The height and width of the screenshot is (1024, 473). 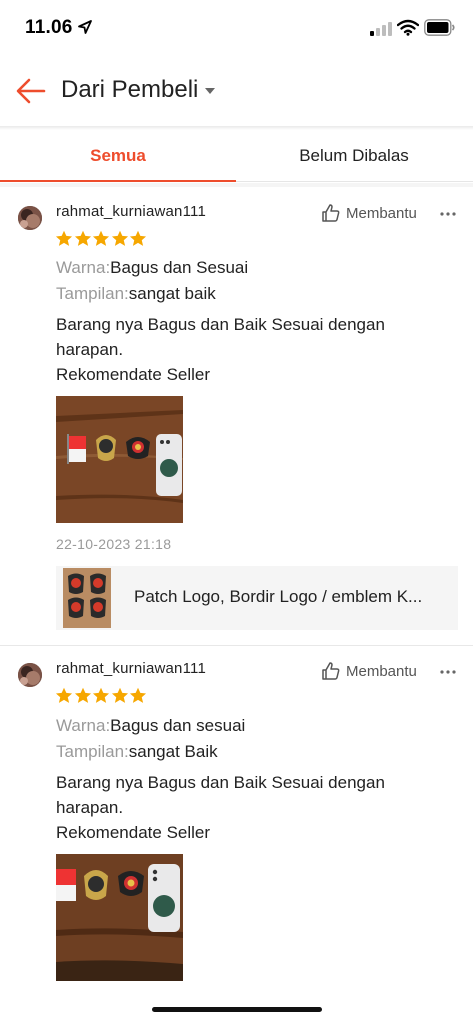 What do you see at coordinates (178, 725) in the screenshot?
I see `attribute-value: Bagus dan sesuai` at bounding box center [178, 725].